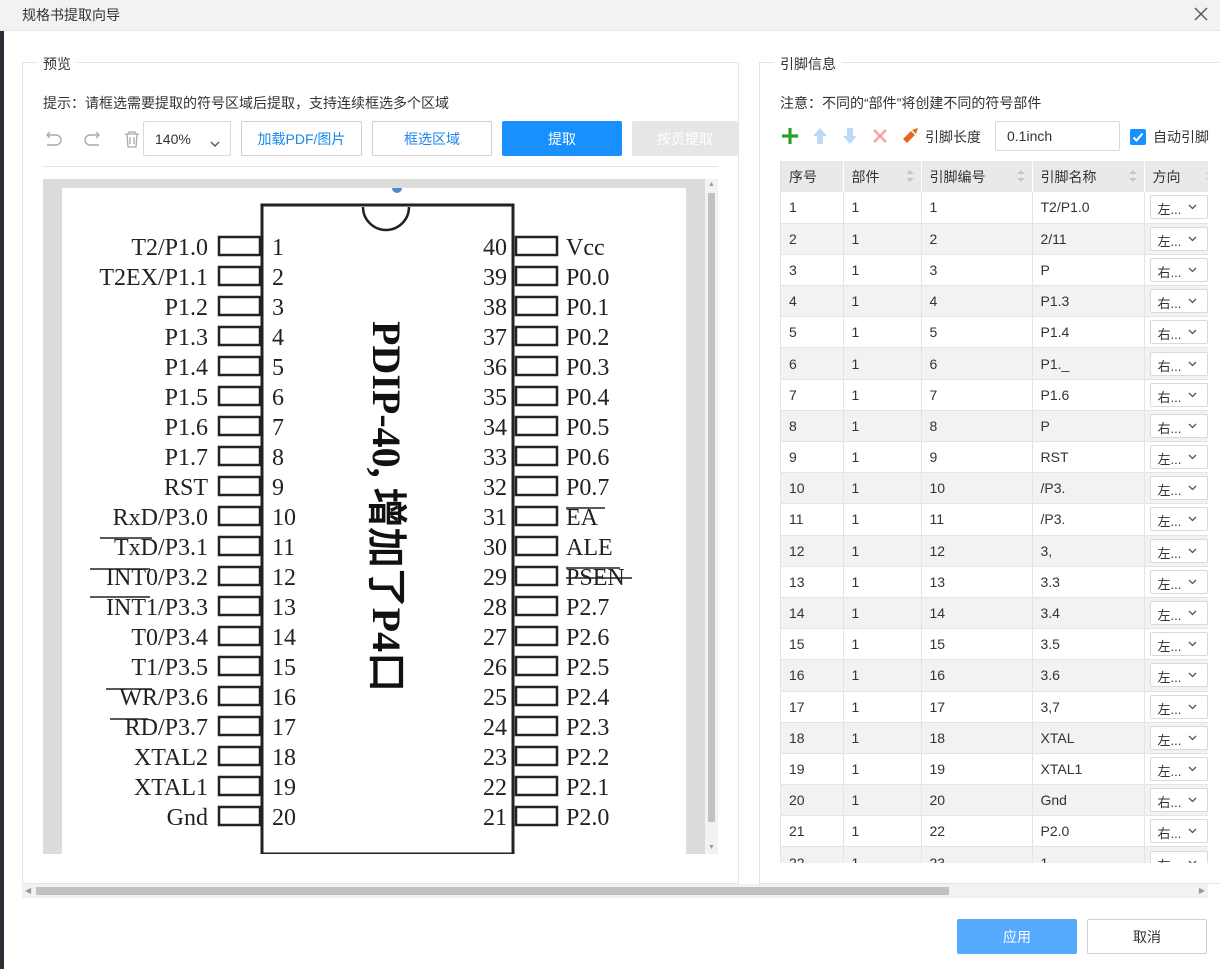 Image resolution: width=1220 pixels, height=969 pixels. Describe the element at coordinates (1088, 239) in the screenshot. I see `cell-pin-name: 2/11` at that location.